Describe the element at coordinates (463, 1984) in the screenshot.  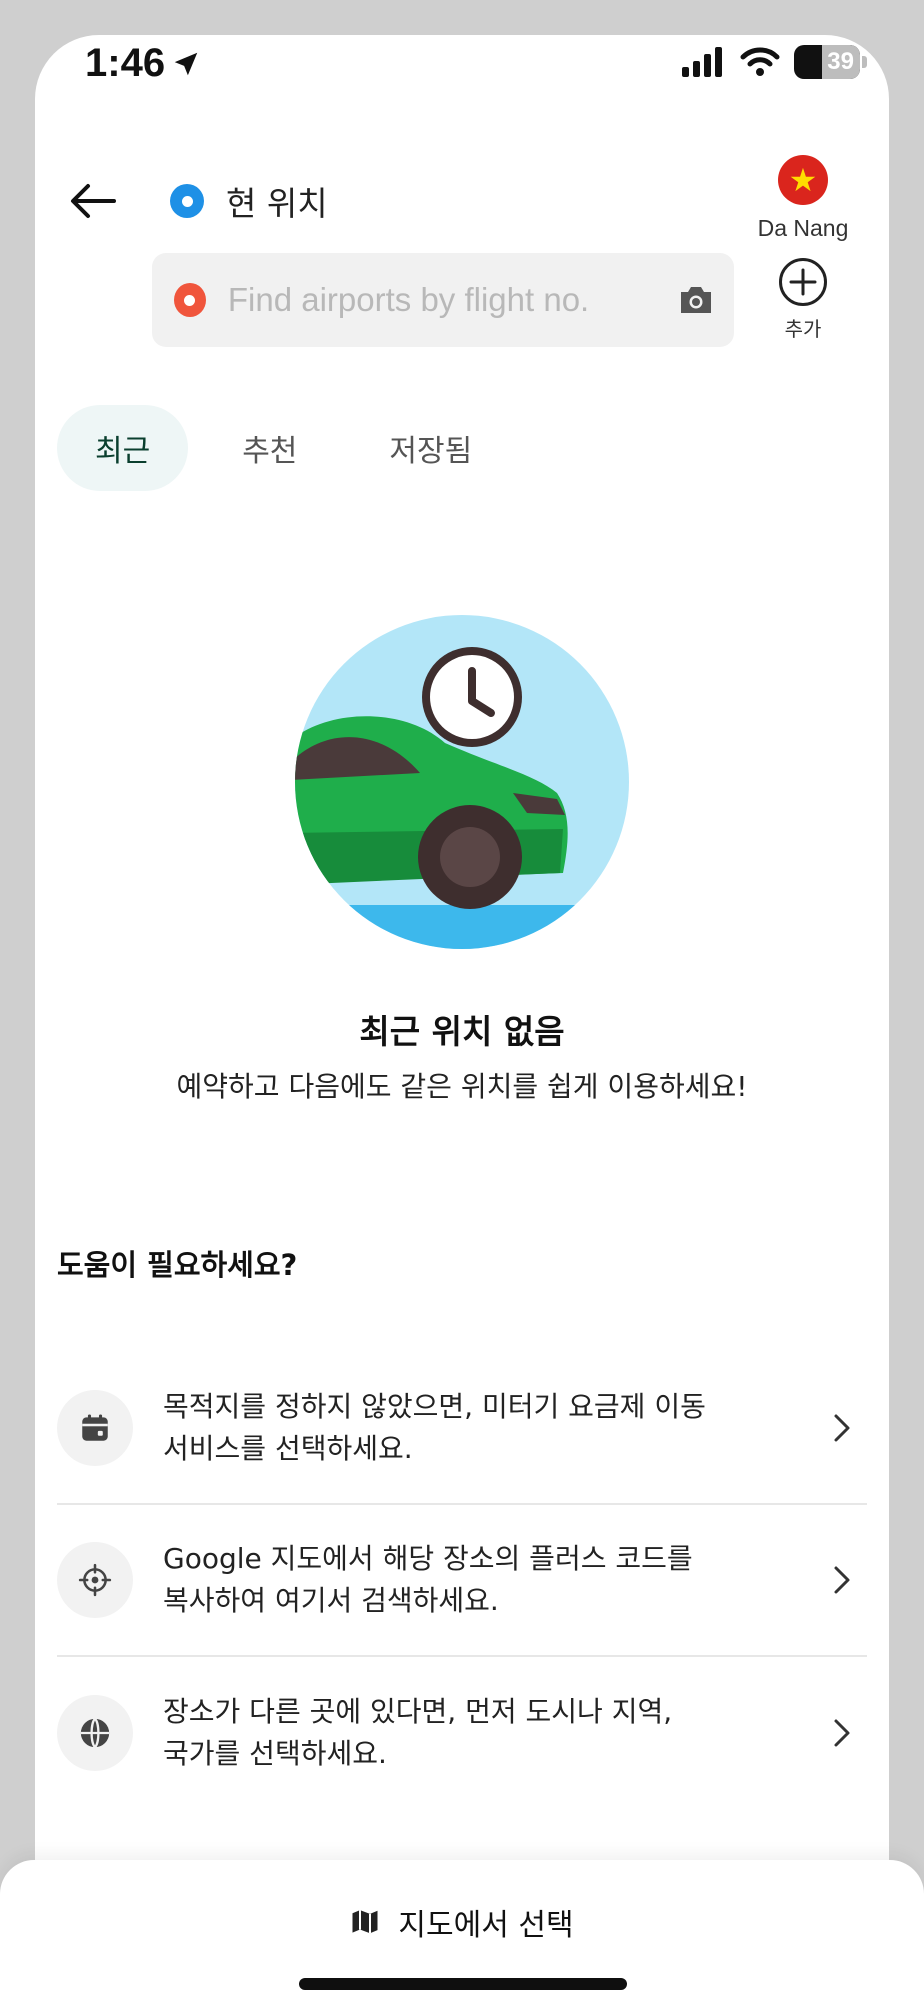
I see `home-indicator` at that location.